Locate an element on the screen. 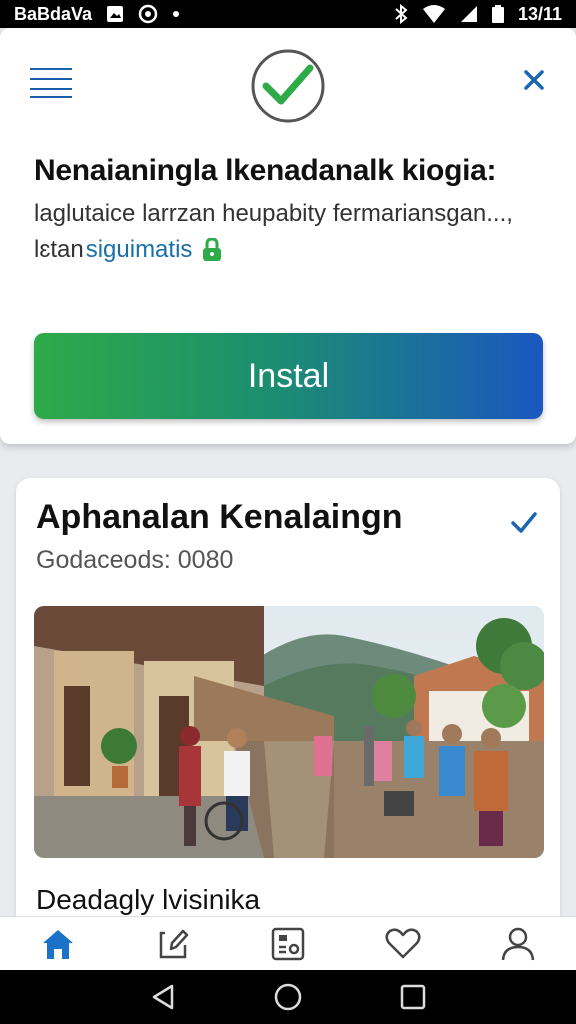 The width and height of the screenshot is (576, 1024). system-nav-bar is located at coordinates (288, 997).